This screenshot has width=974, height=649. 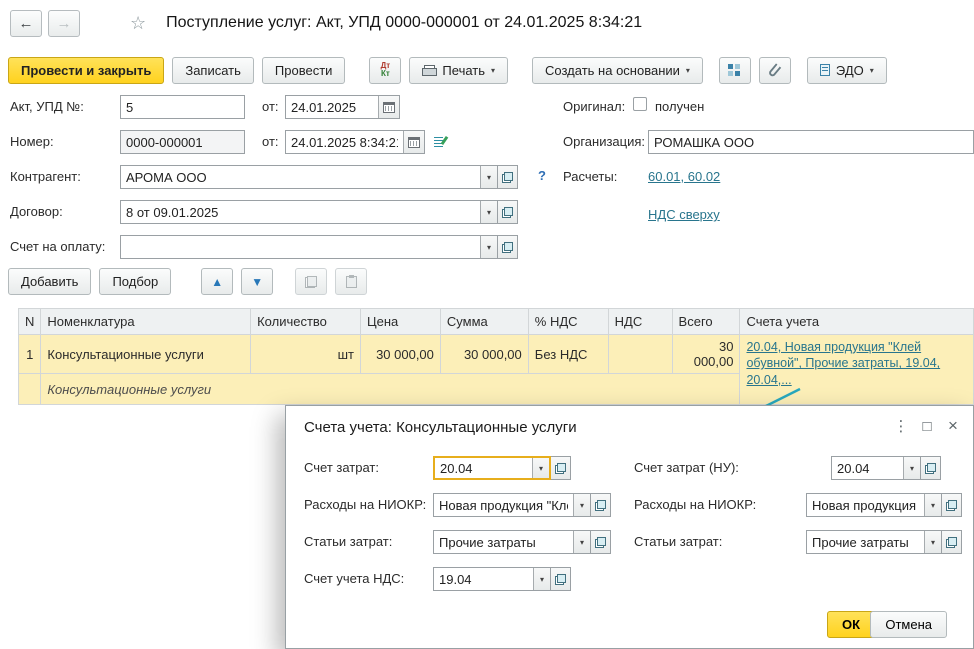 I want to click on edit-list-icon, so click(x=440, y=142).